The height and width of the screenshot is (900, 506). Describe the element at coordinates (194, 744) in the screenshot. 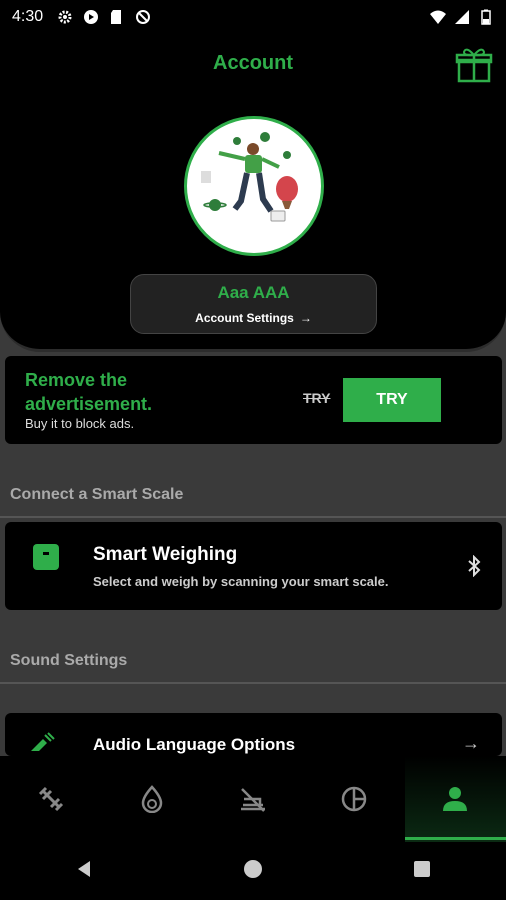

I see `audio-language-title: Audio Language Options` at that location.